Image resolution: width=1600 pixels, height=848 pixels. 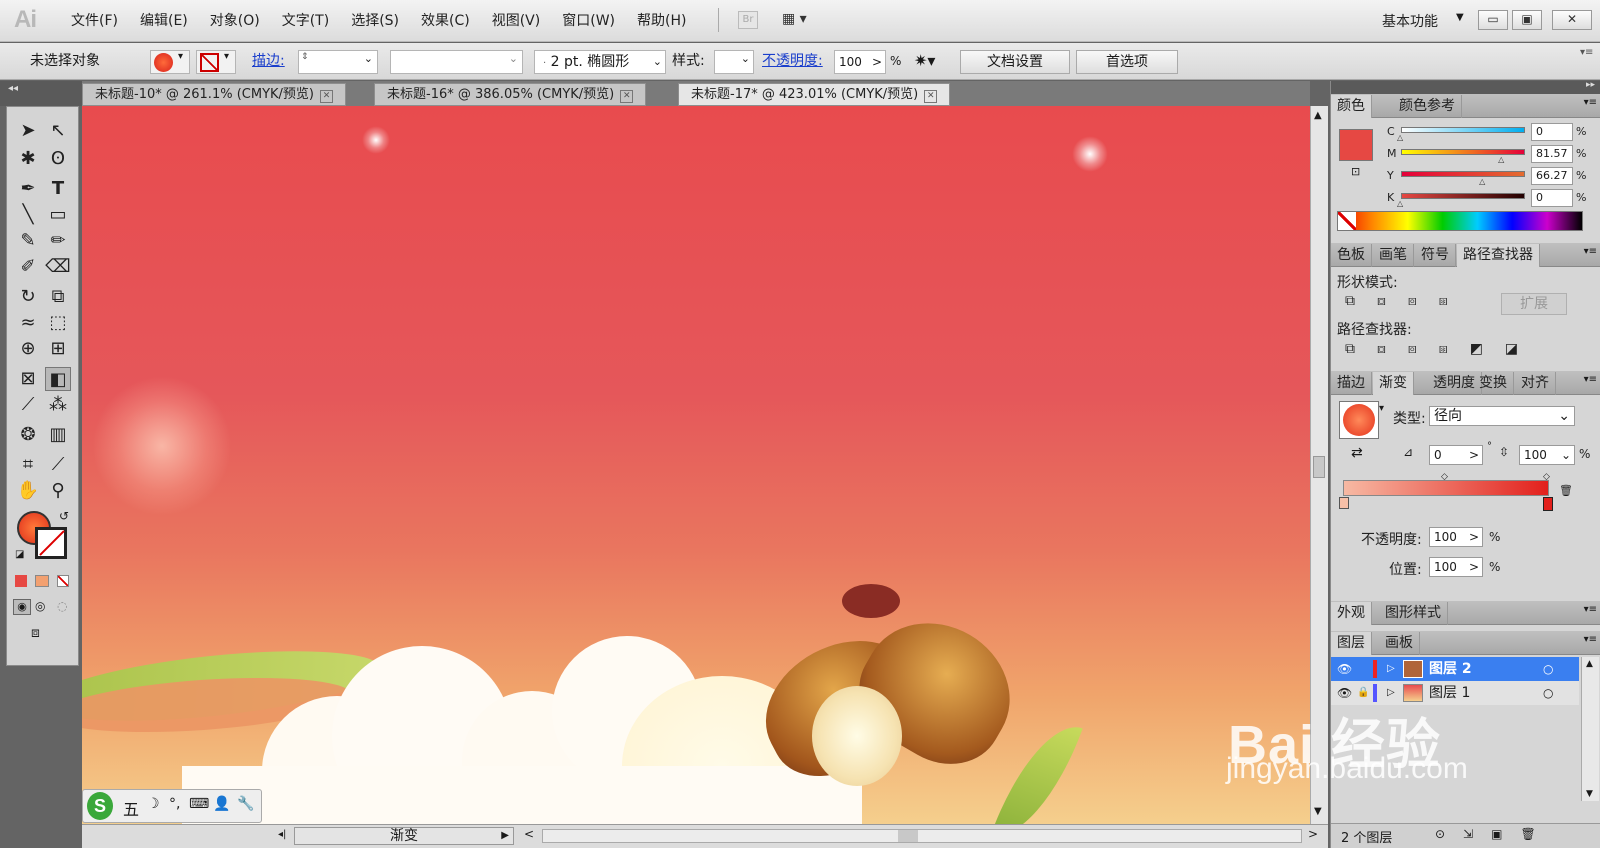 What do you see at coordinates (282, 834) in the screenshot?
I see `chevron-left-icon: ◂|` at bounding box center [282, 834].